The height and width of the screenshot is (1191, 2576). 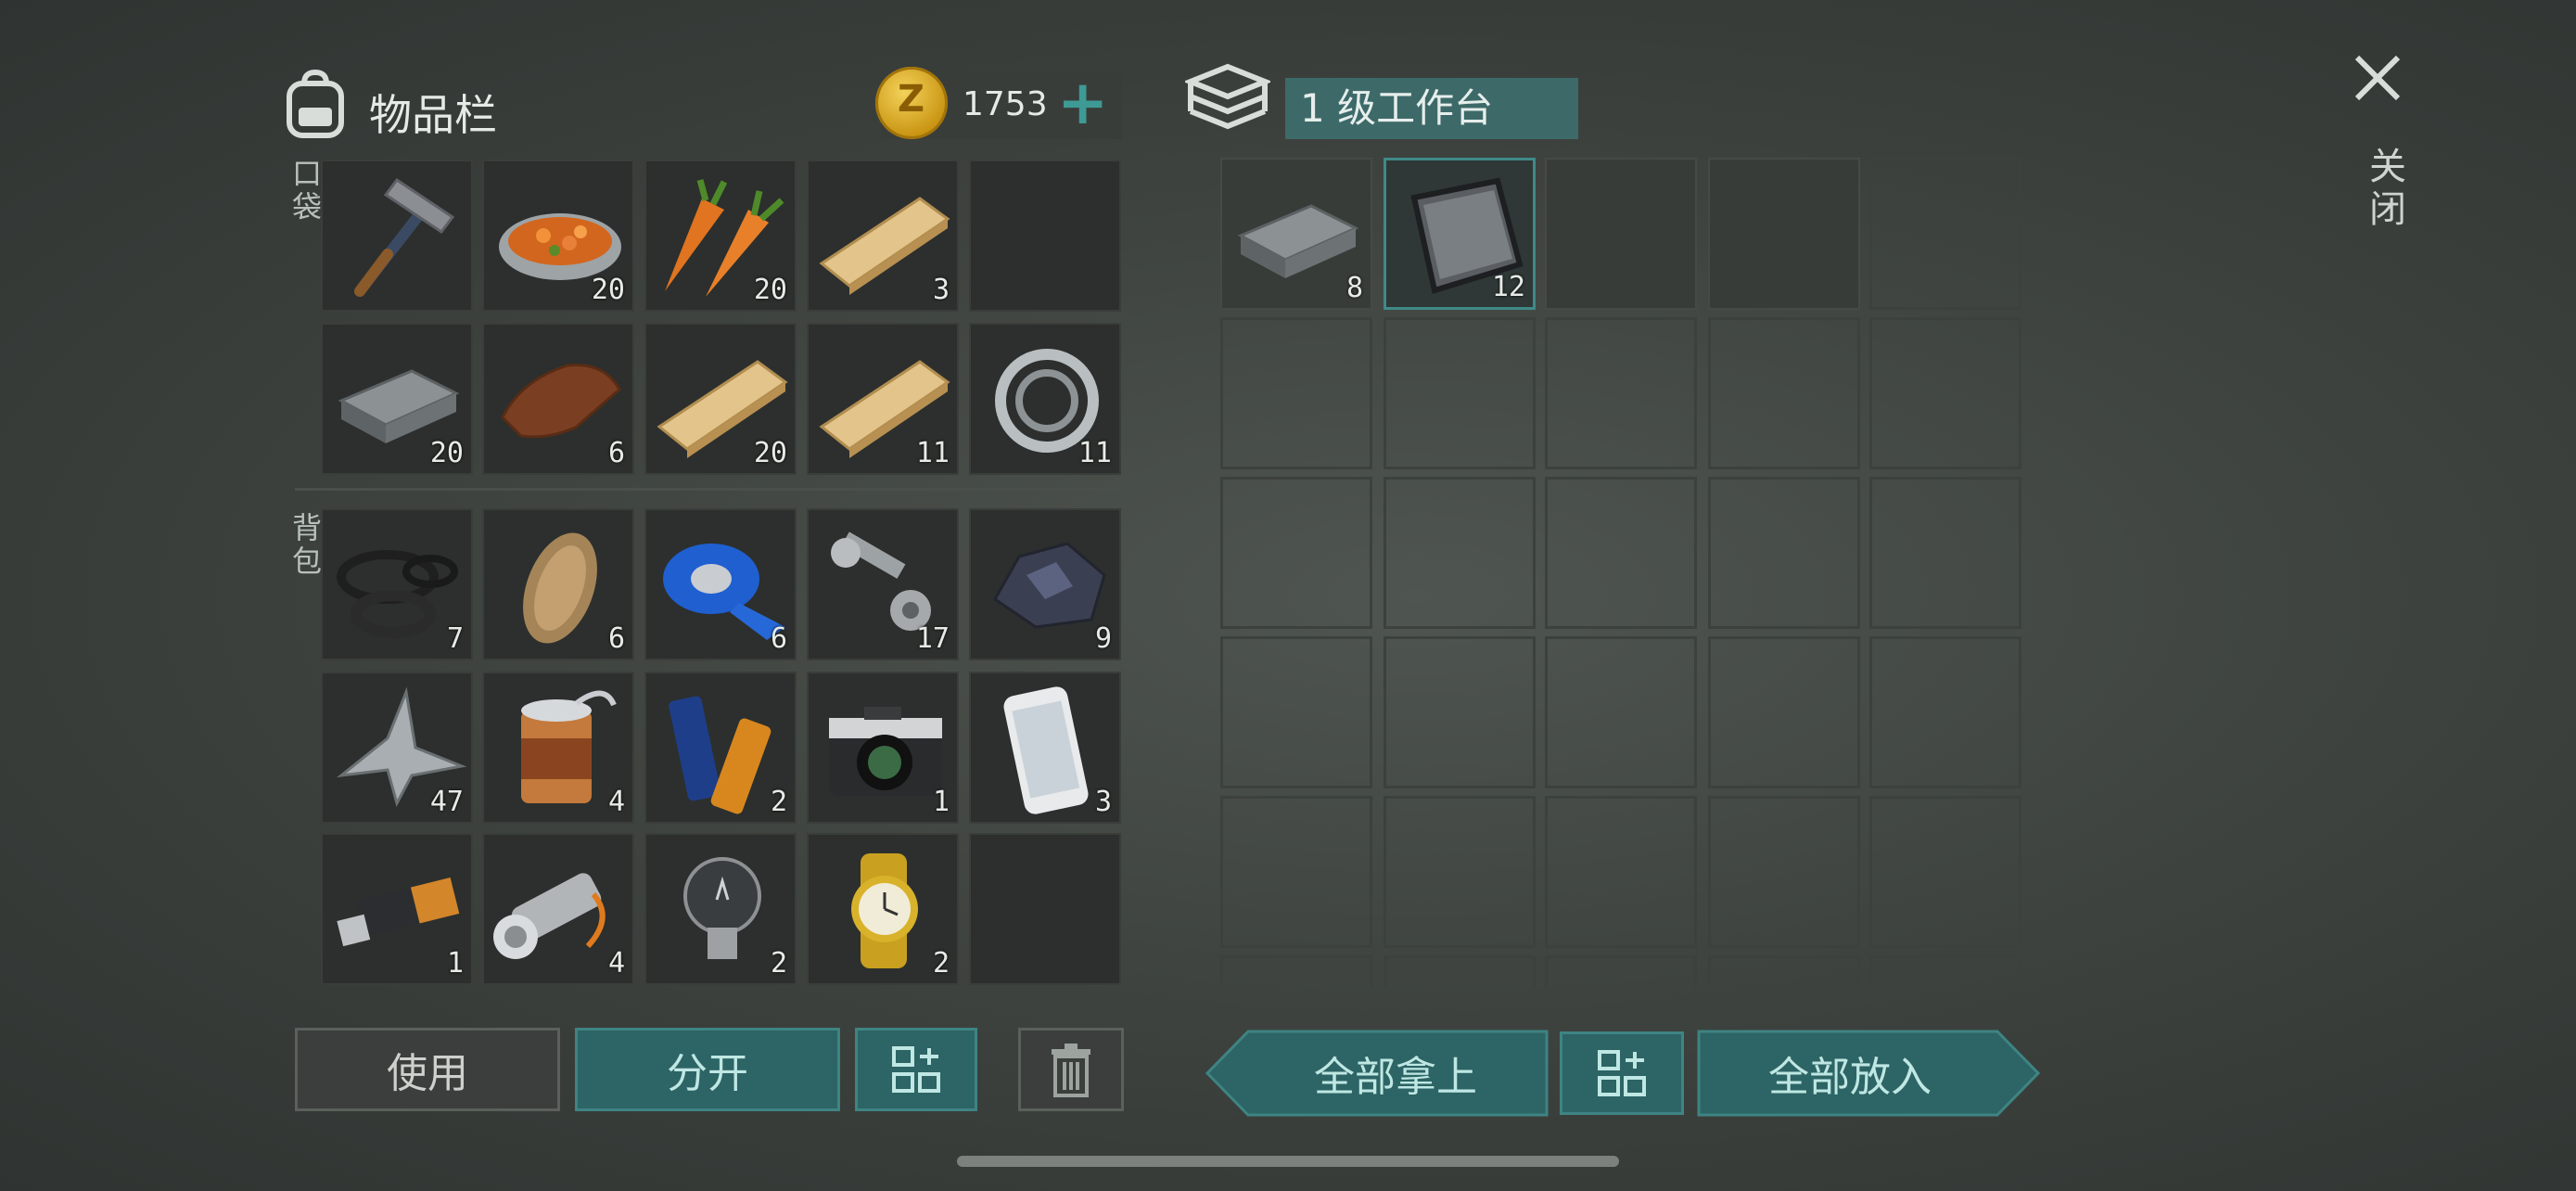 I want to click on put-all-label: 全部放入, so click(x=1850, y=1077).